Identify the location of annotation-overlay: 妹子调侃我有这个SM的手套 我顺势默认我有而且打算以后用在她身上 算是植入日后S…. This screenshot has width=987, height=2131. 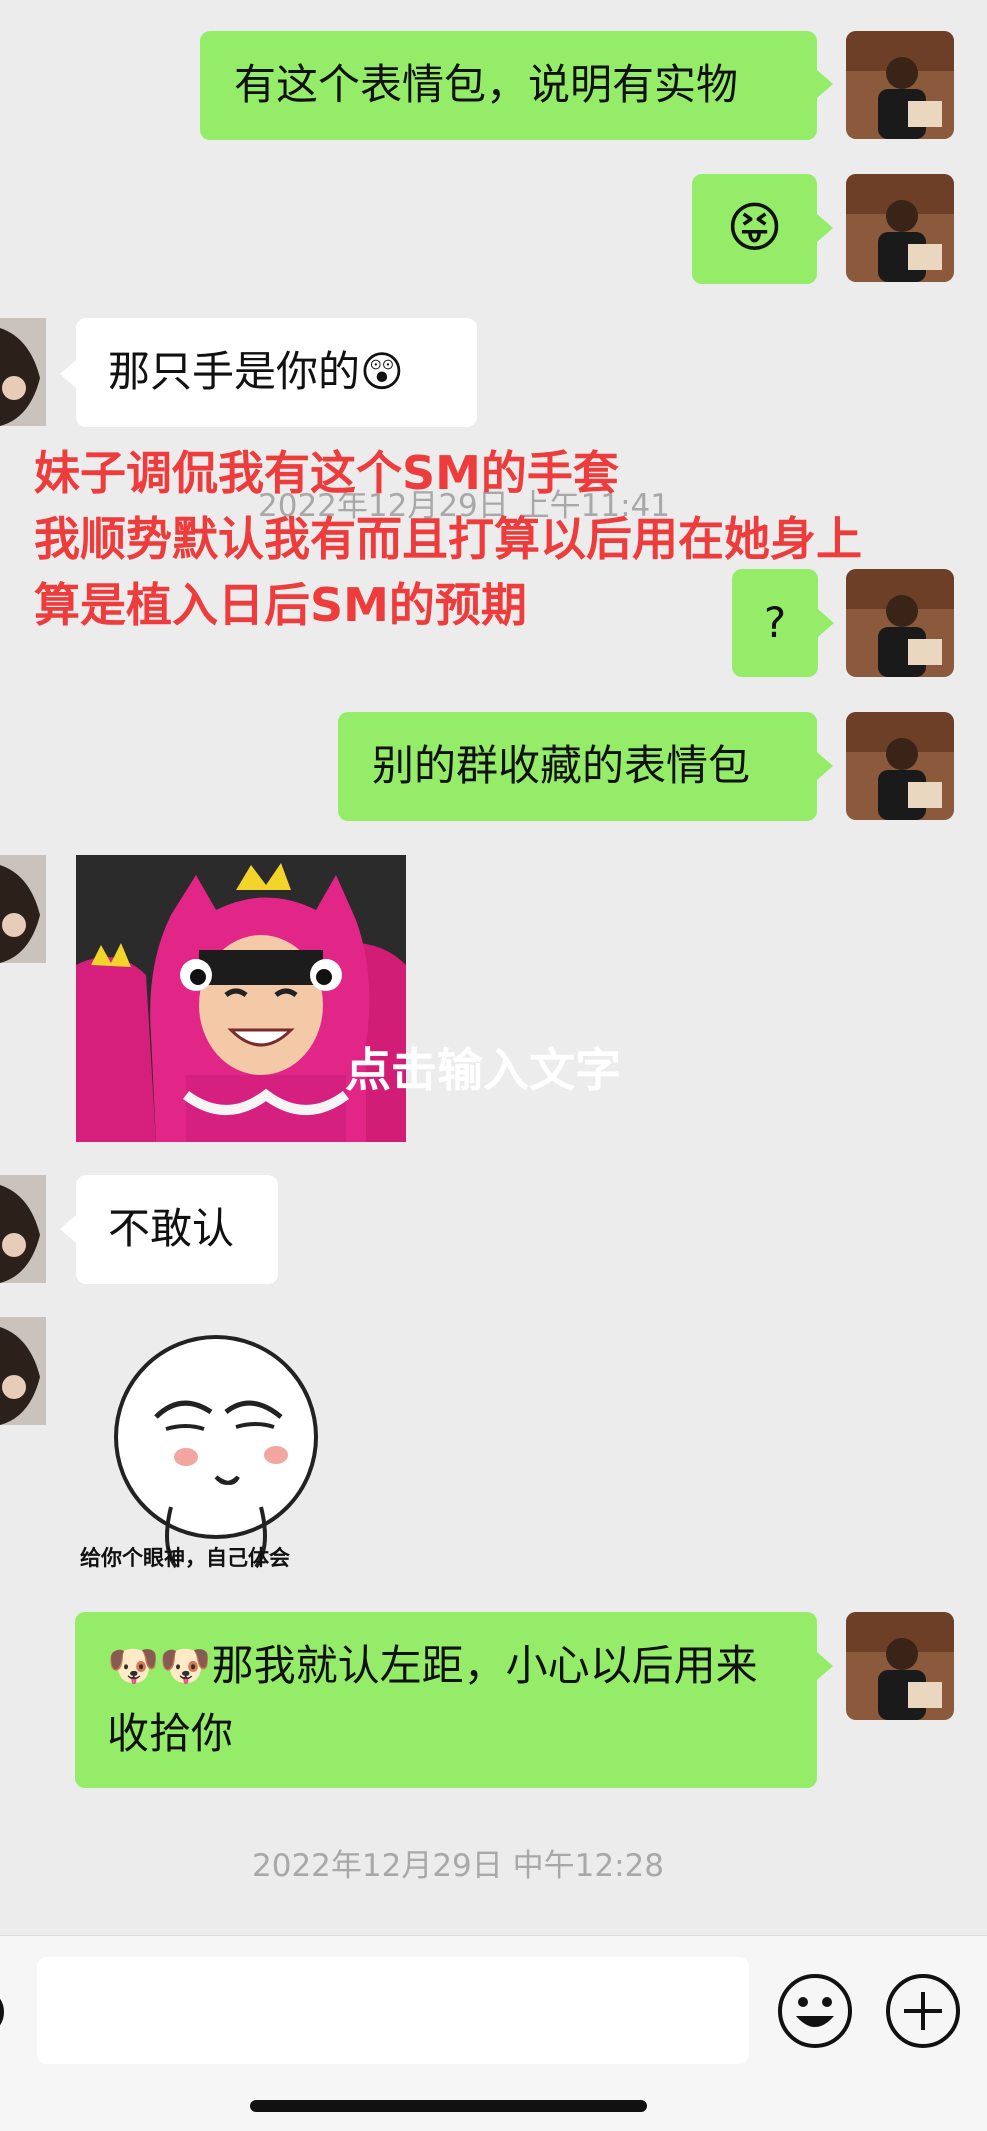
(448, 539).